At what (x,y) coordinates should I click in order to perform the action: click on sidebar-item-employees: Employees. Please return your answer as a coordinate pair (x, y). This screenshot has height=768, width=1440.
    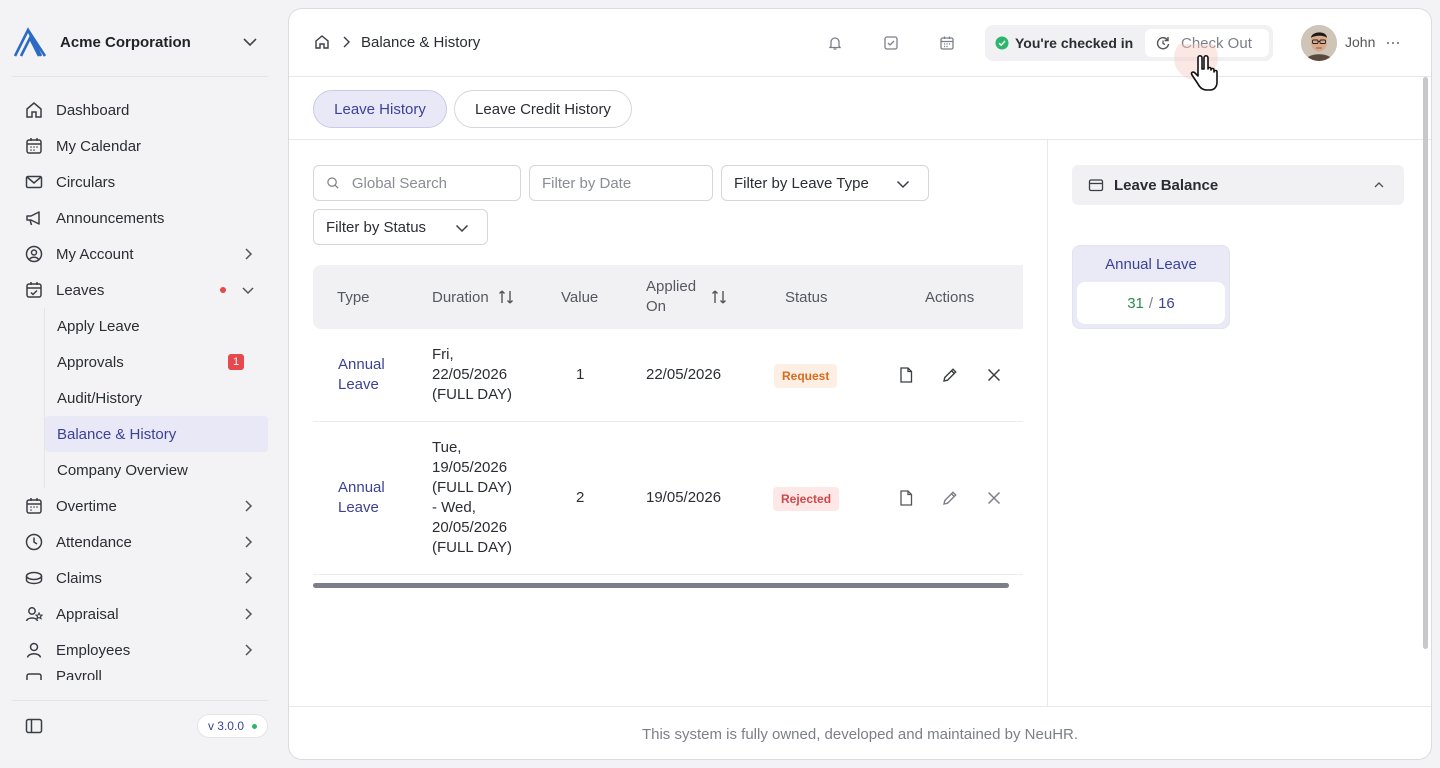
    Looking at the image, I should click on (142, 650).